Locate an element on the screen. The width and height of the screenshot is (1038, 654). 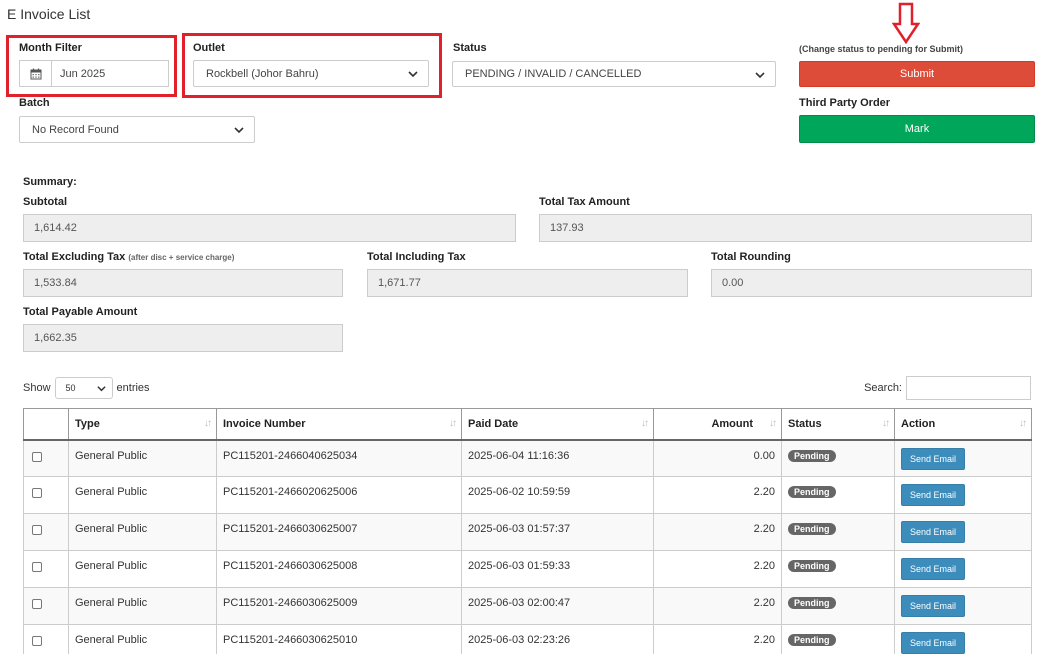
month-filter: Jun 2025 is located at coordinates (94, 73).